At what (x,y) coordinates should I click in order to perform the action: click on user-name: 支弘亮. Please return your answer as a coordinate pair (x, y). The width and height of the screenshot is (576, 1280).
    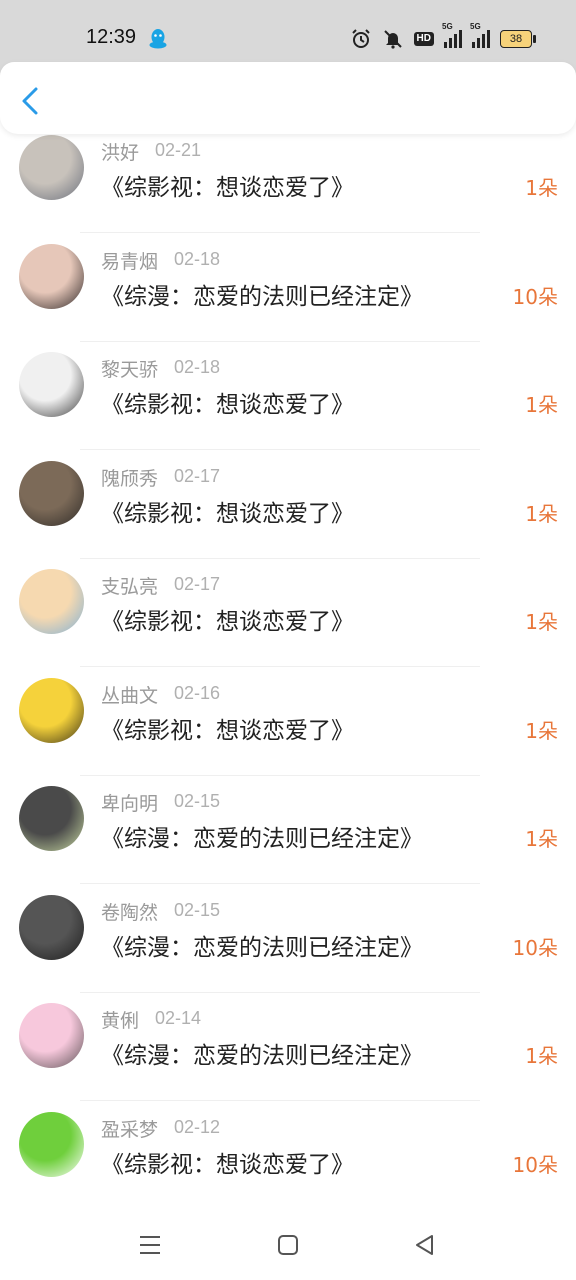
    Looking at the image, I should click on (130, 587).